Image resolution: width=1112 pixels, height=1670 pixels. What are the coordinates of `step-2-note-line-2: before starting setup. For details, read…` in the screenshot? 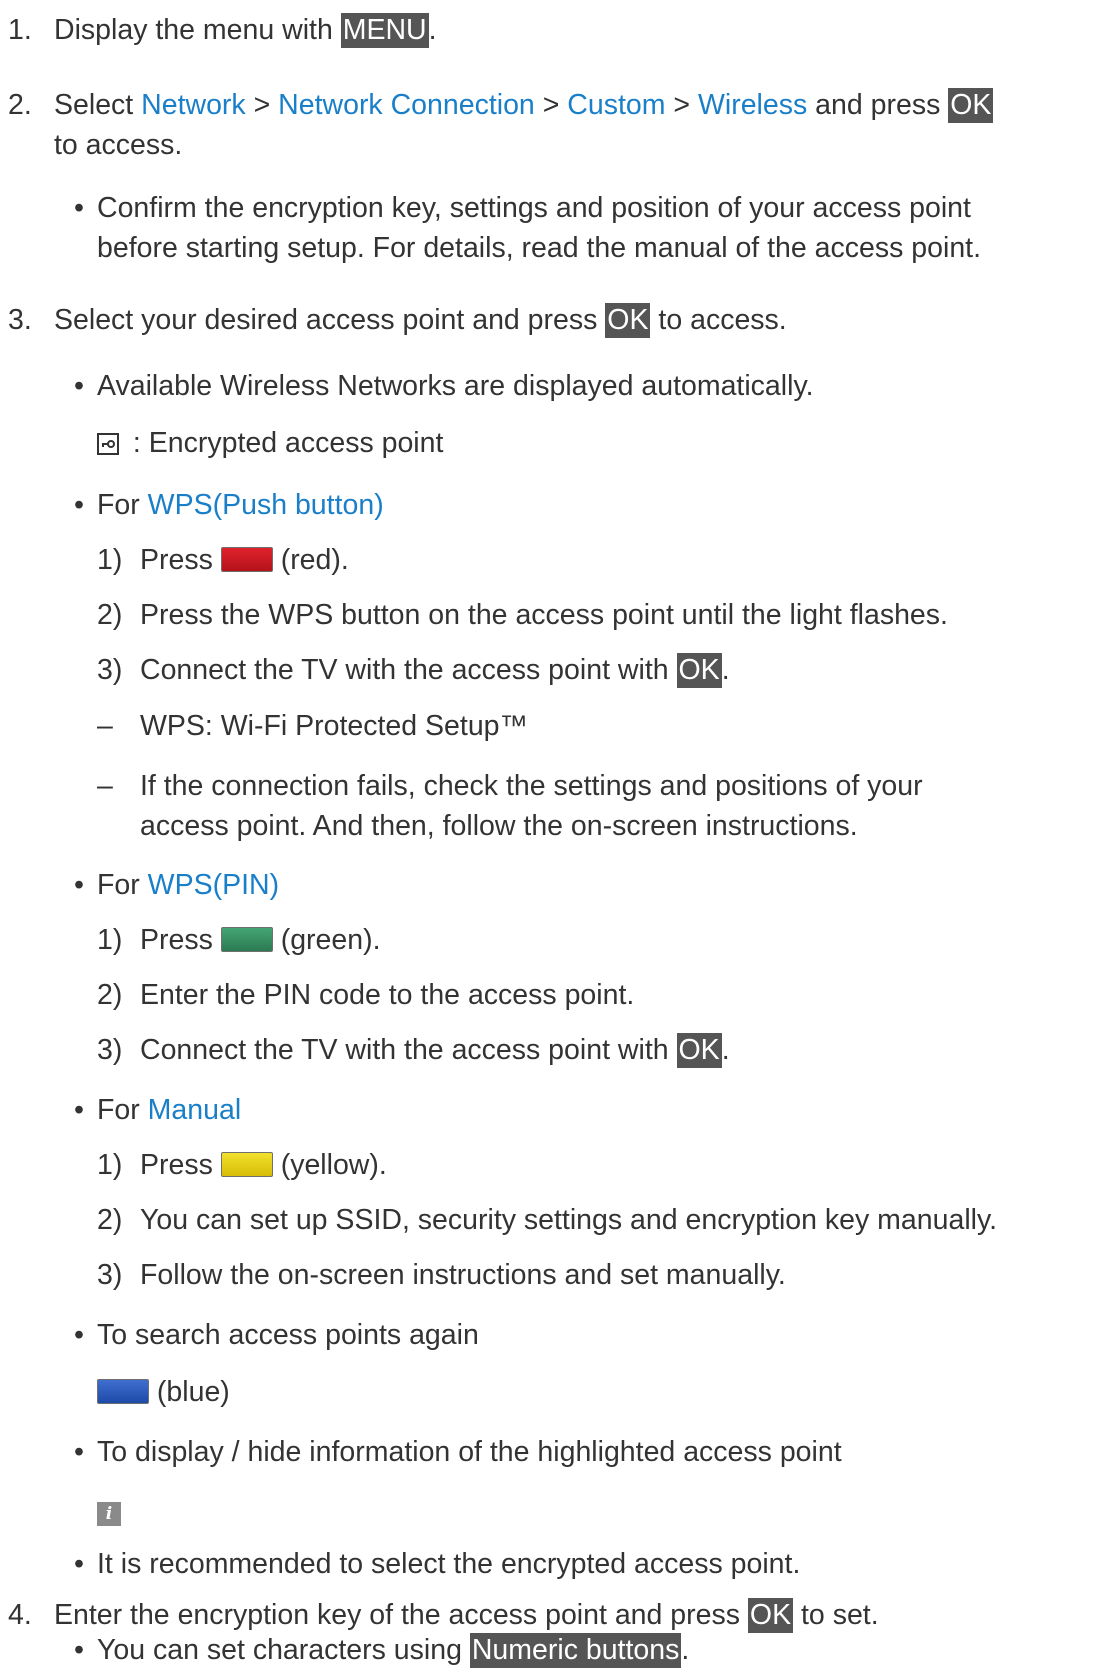 It's located at (539, 248).